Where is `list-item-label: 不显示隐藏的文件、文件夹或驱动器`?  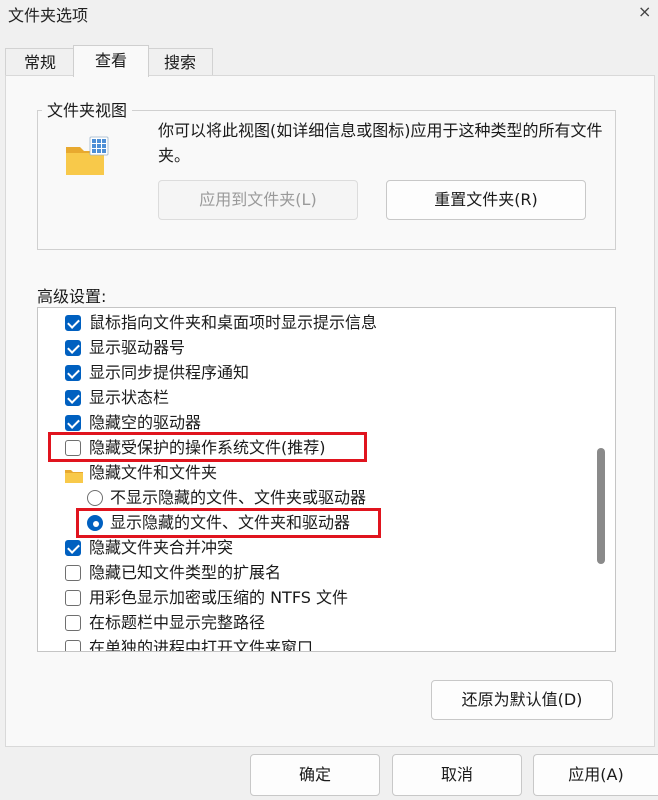 list-item-label: 不显示隐藏的文件、文件夹或驱动器 is located at coordinates (238, 497).